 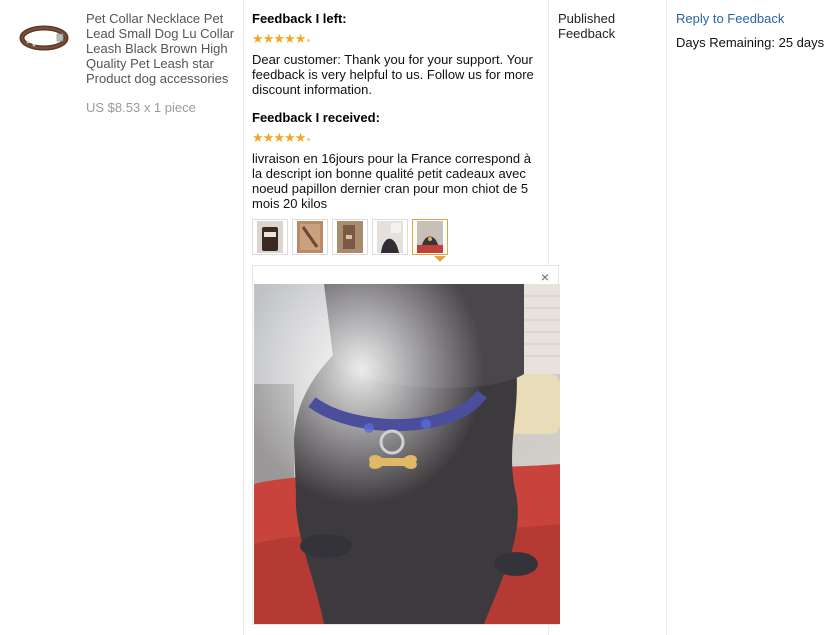 I want to click on feedback-left-rating: ★ ★ ★ ★ ★, so click(x=281, y=38).